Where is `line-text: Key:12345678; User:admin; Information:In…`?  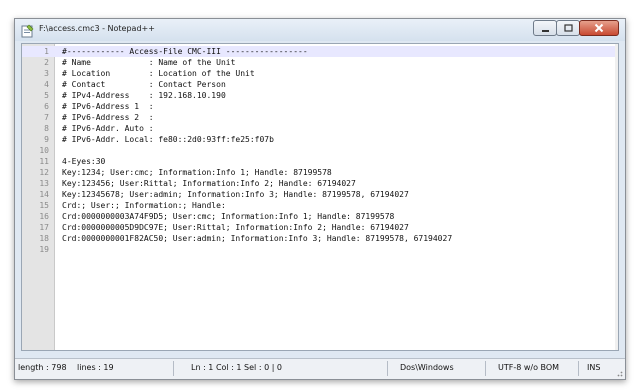
line-text: Key:12345678; User:admin; Information:In… is located at coordinates (235, 194).